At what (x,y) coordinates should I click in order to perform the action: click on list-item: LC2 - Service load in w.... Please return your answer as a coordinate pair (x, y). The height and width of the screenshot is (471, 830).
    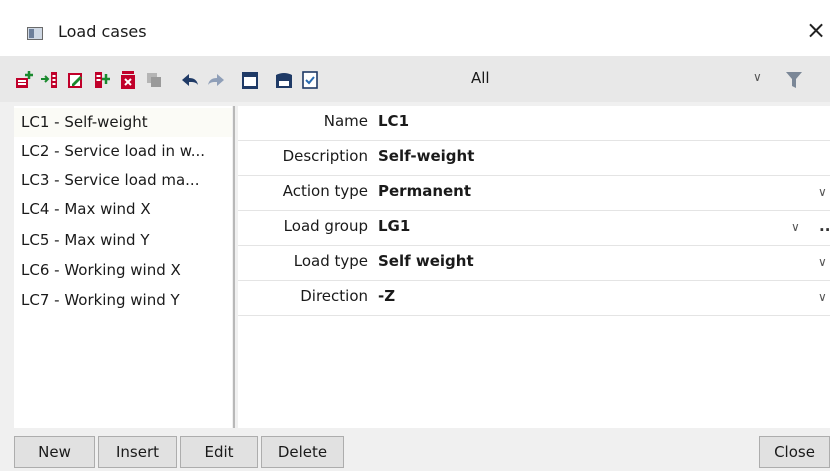
    Looking at the image, I should click on (123, 151).